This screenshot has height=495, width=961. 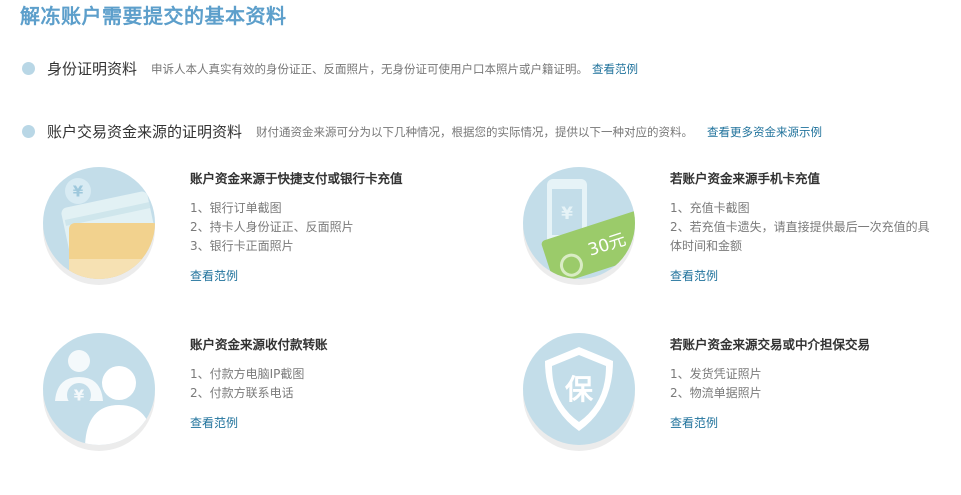 I want to click on requirement-list: 1、银行订单截图 2、持卡人身份证正、反面照片 3、银行卡正面照片, so click(x=320, y=227).